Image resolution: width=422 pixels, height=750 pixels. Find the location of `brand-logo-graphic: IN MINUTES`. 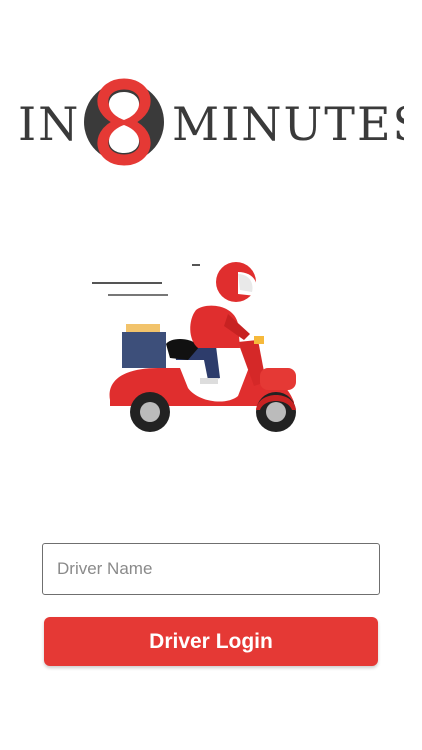

brand-logo-graphic: IN MINUTES is located at coordinates (211, 122).